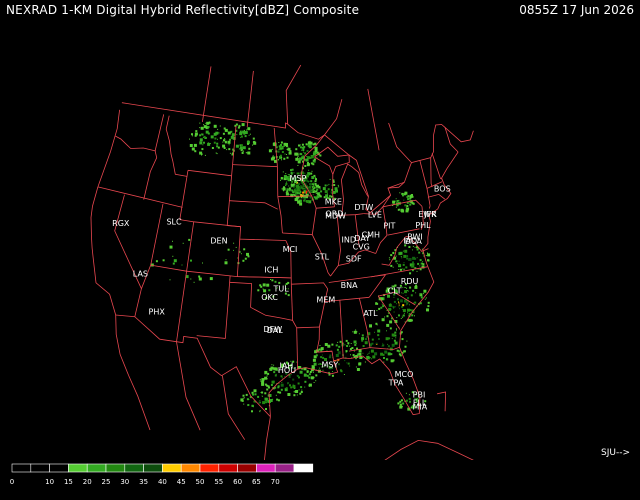 Image resolution: width=640 pixels, height=500 pixels. I want to click on legend-tick-label: 35, so click(143, 482).